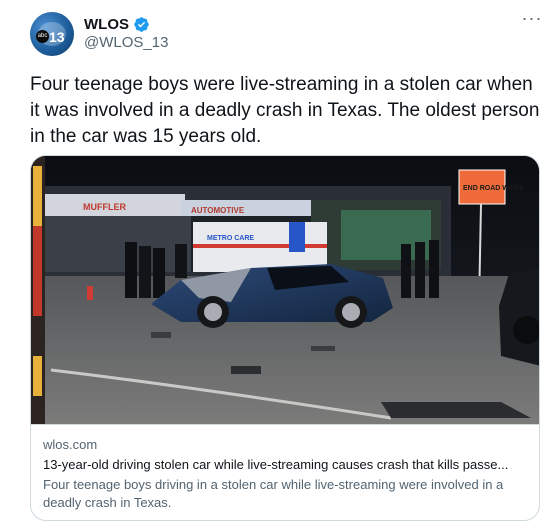 The image size is (553, 529). I want to click on author-name-row: WLOS, so click(117, 24).